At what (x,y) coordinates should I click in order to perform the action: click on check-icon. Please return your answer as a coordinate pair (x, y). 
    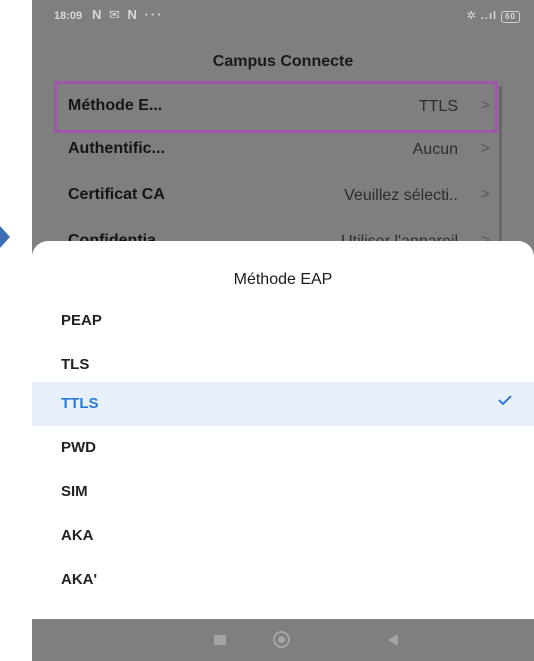
    Looking at the image, I should click on (505, 400).